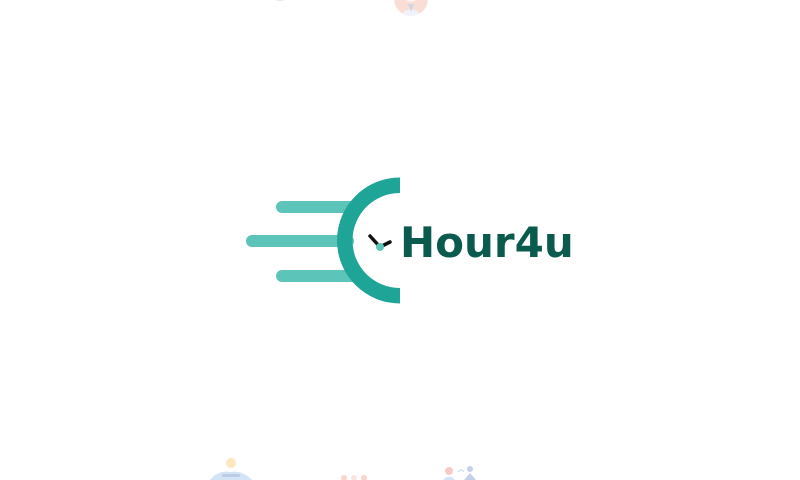 Image resolution: width=800 pixels, height=480 pixels. What do you see at coordinates (487, 242) in the screenshot?
I see `brand-wordmark: Hour4u` at bounding box center [487, 242].